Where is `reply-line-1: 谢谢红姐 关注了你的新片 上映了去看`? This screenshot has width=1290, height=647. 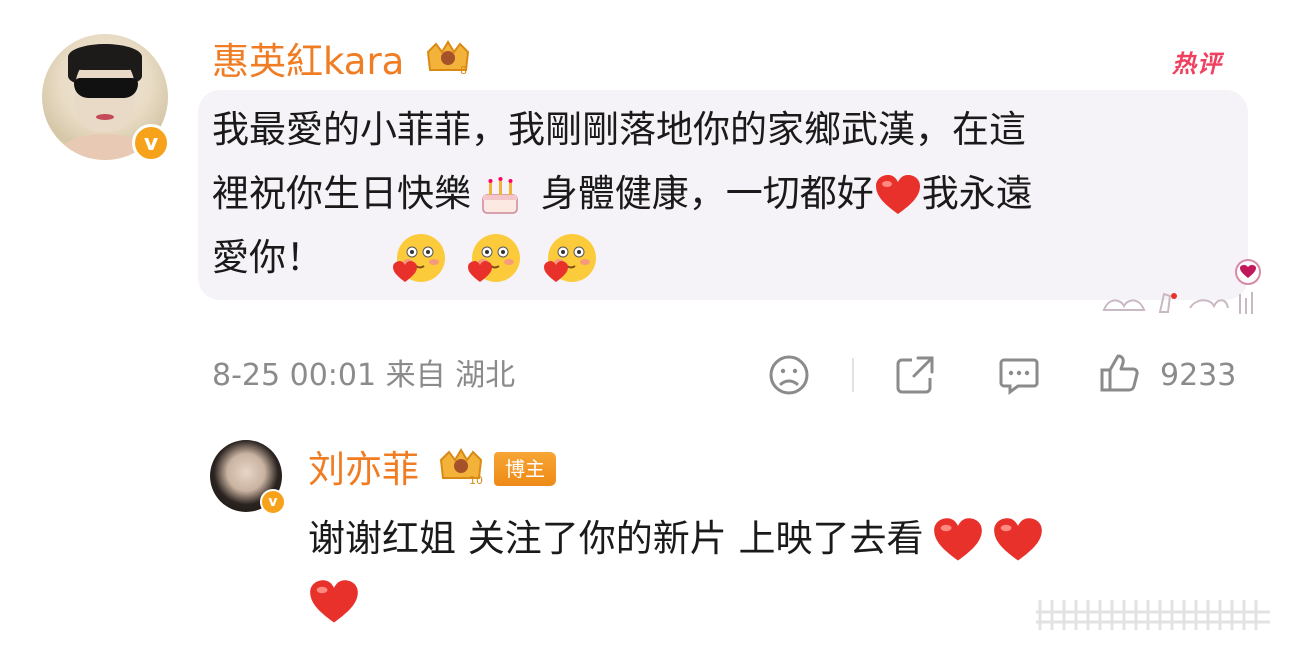
reply-line-1: 谢谢红姐 关注了你的新片 上映了去看 is located at coordinates (788, 539).